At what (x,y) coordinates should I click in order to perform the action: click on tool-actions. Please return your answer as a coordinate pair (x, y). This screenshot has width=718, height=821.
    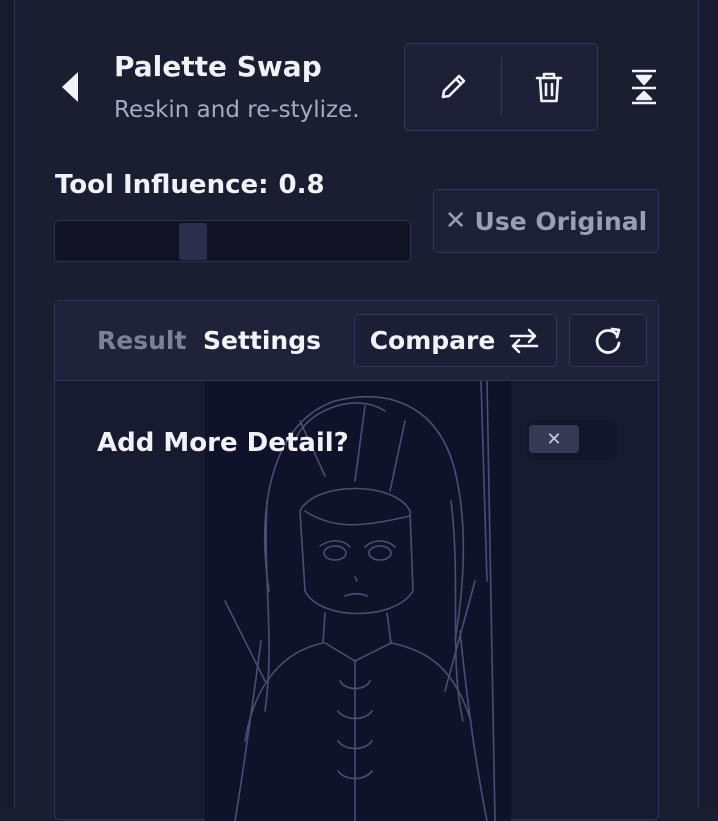
    Looking at the image, I should click on (501, 87).